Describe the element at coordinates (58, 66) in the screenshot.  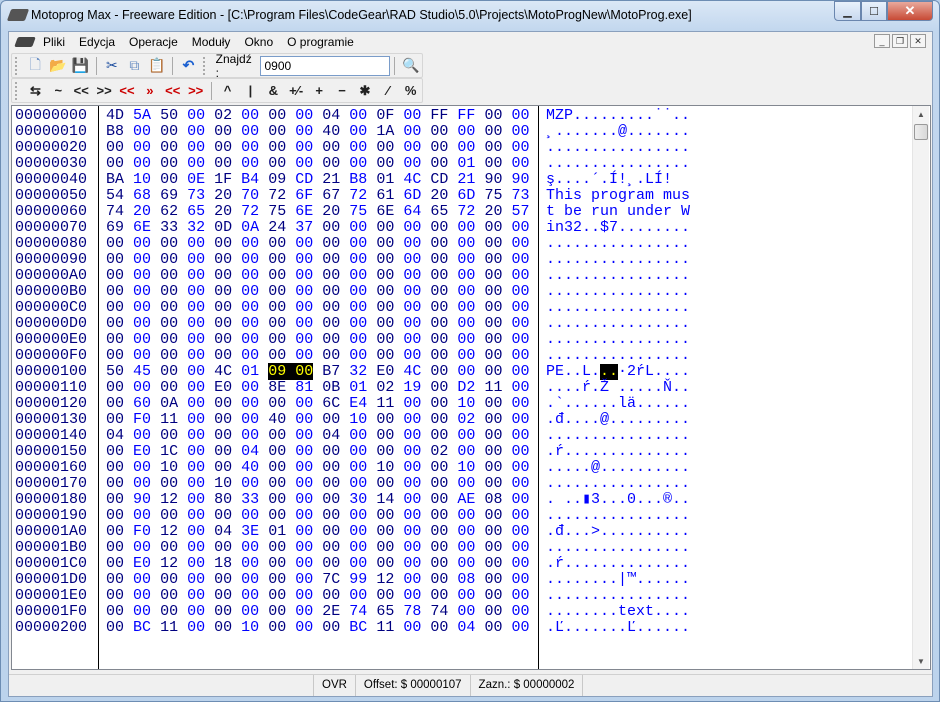
I see `open-folder-icon: 📂` at that location.